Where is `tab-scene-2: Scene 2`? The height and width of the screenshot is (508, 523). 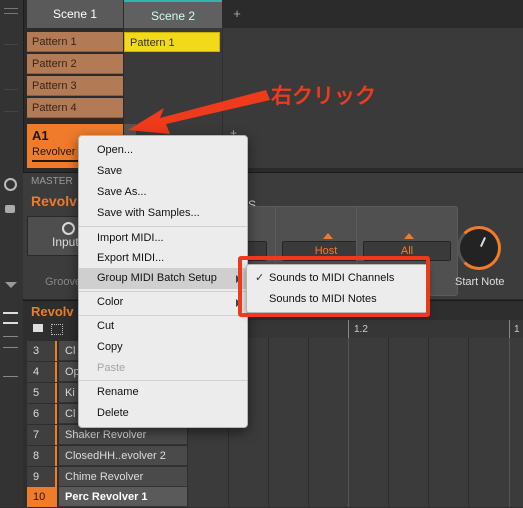
tab-scene-2: Scene 2 is located at coordinates (173, 15).